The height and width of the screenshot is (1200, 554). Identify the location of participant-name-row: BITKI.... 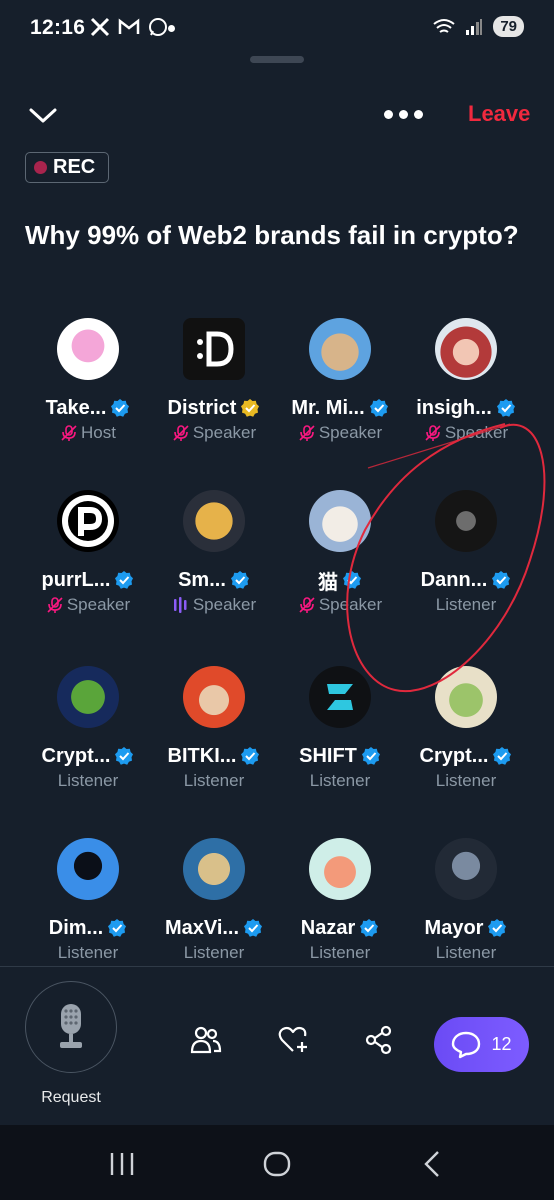
(214, 756).